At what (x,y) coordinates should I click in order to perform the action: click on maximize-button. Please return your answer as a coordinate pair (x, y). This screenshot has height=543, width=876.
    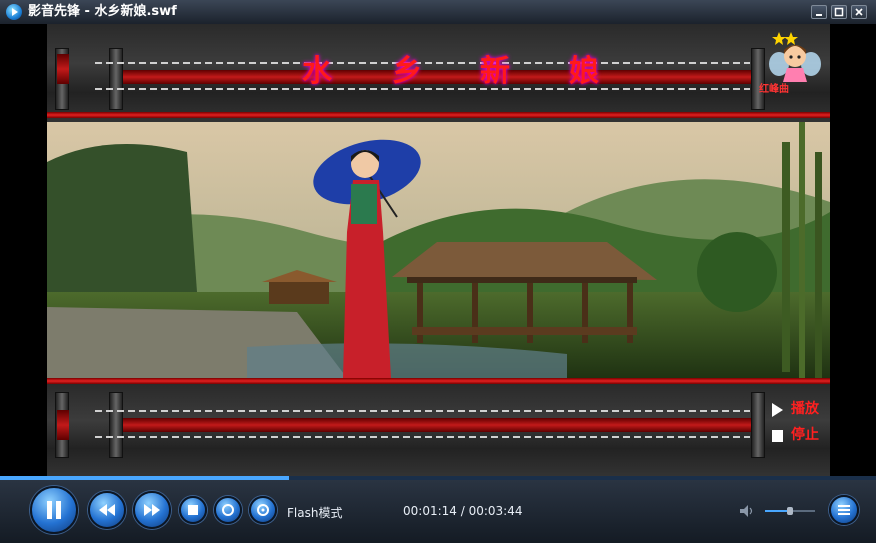
    Looking at the image, I should click on (839, 12).